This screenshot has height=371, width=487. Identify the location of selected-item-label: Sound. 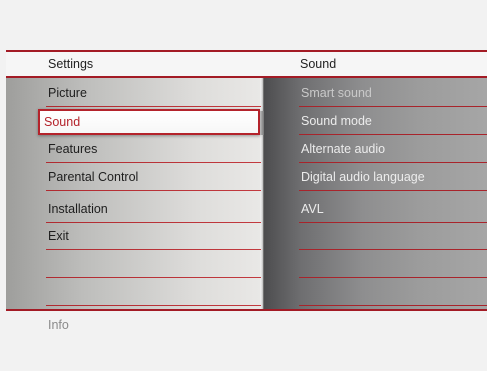
(62, 122).